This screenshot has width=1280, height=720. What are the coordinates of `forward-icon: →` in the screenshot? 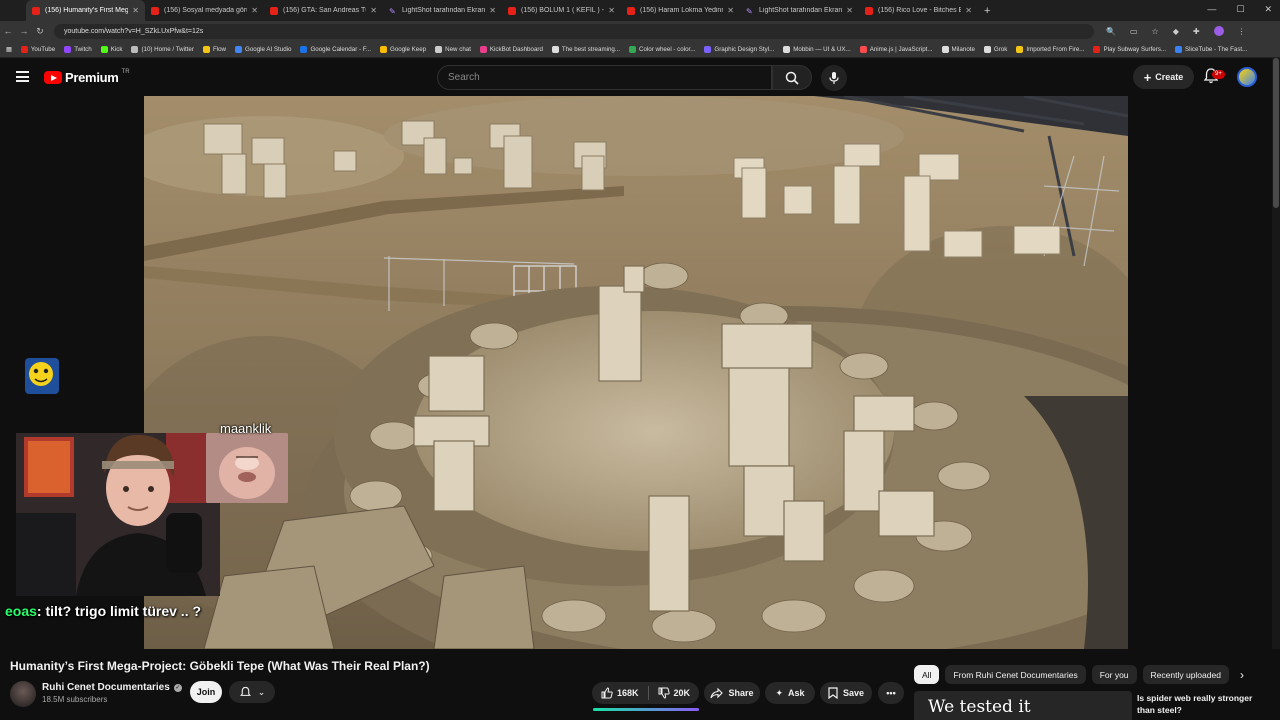 It's located at (24, 31).